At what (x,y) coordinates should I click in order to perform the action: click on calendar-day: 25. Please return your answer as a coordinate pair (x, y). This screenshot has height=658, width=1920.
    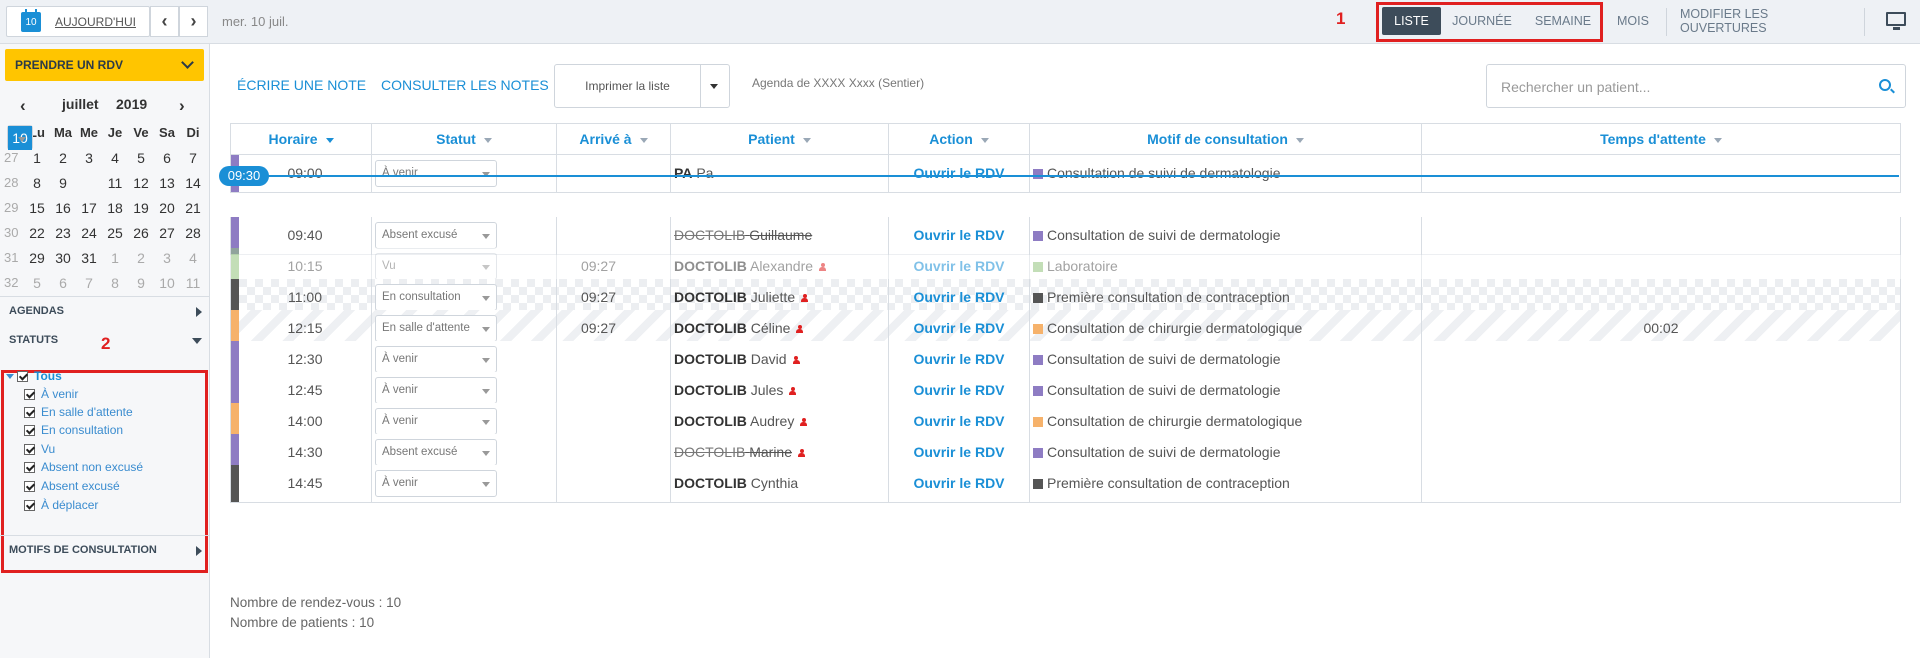
    Looking at the image, I should click on (115, 232).